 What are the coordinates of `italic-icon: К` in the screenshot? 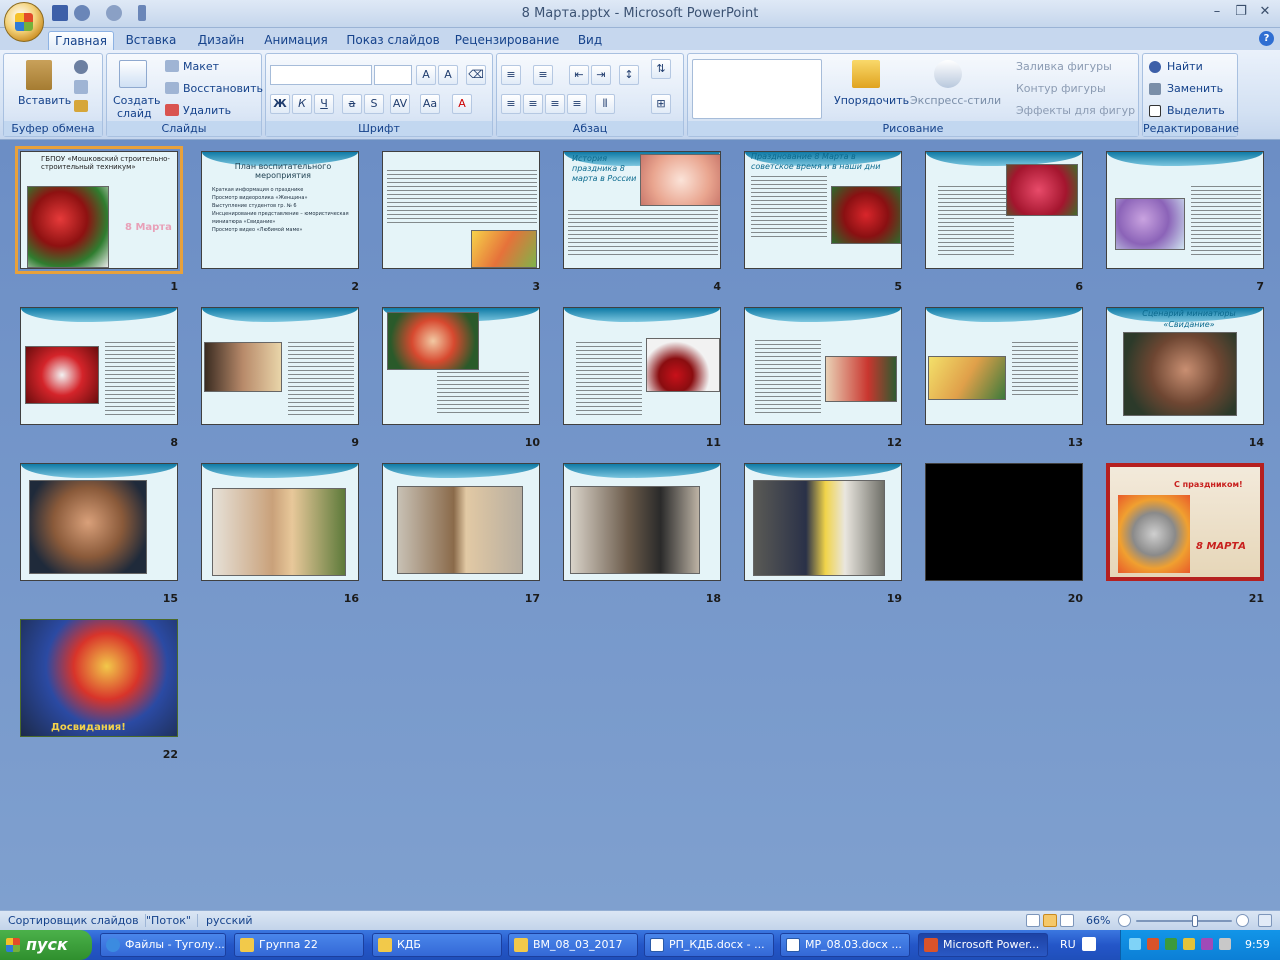 It's located at (302, 104).